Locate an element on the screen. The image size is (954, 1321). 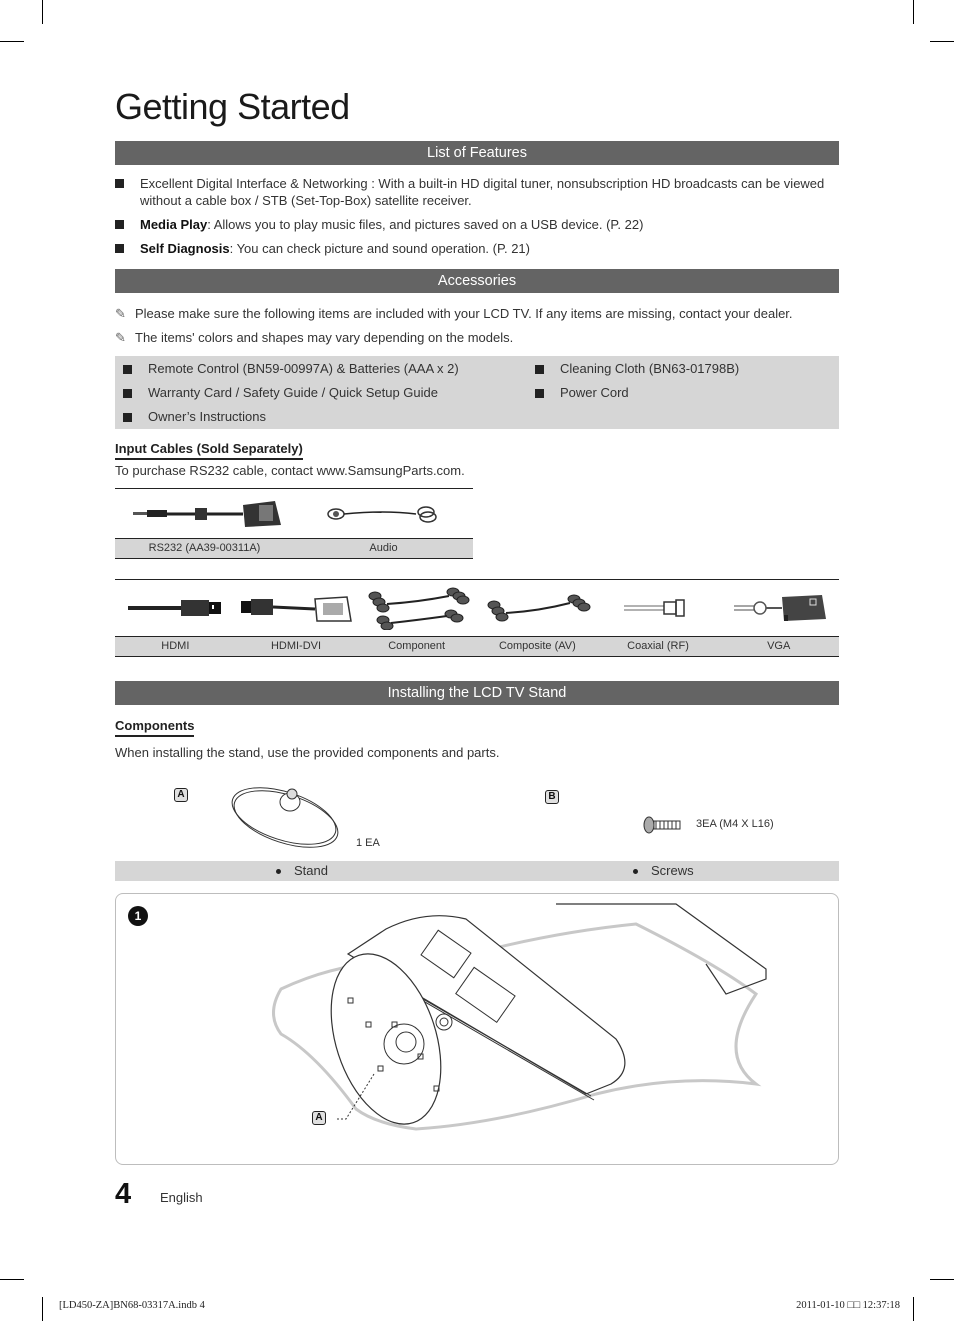
cable-table-1: RS232 (AA39-00311A) Audio is located at coordinates (294, 523).